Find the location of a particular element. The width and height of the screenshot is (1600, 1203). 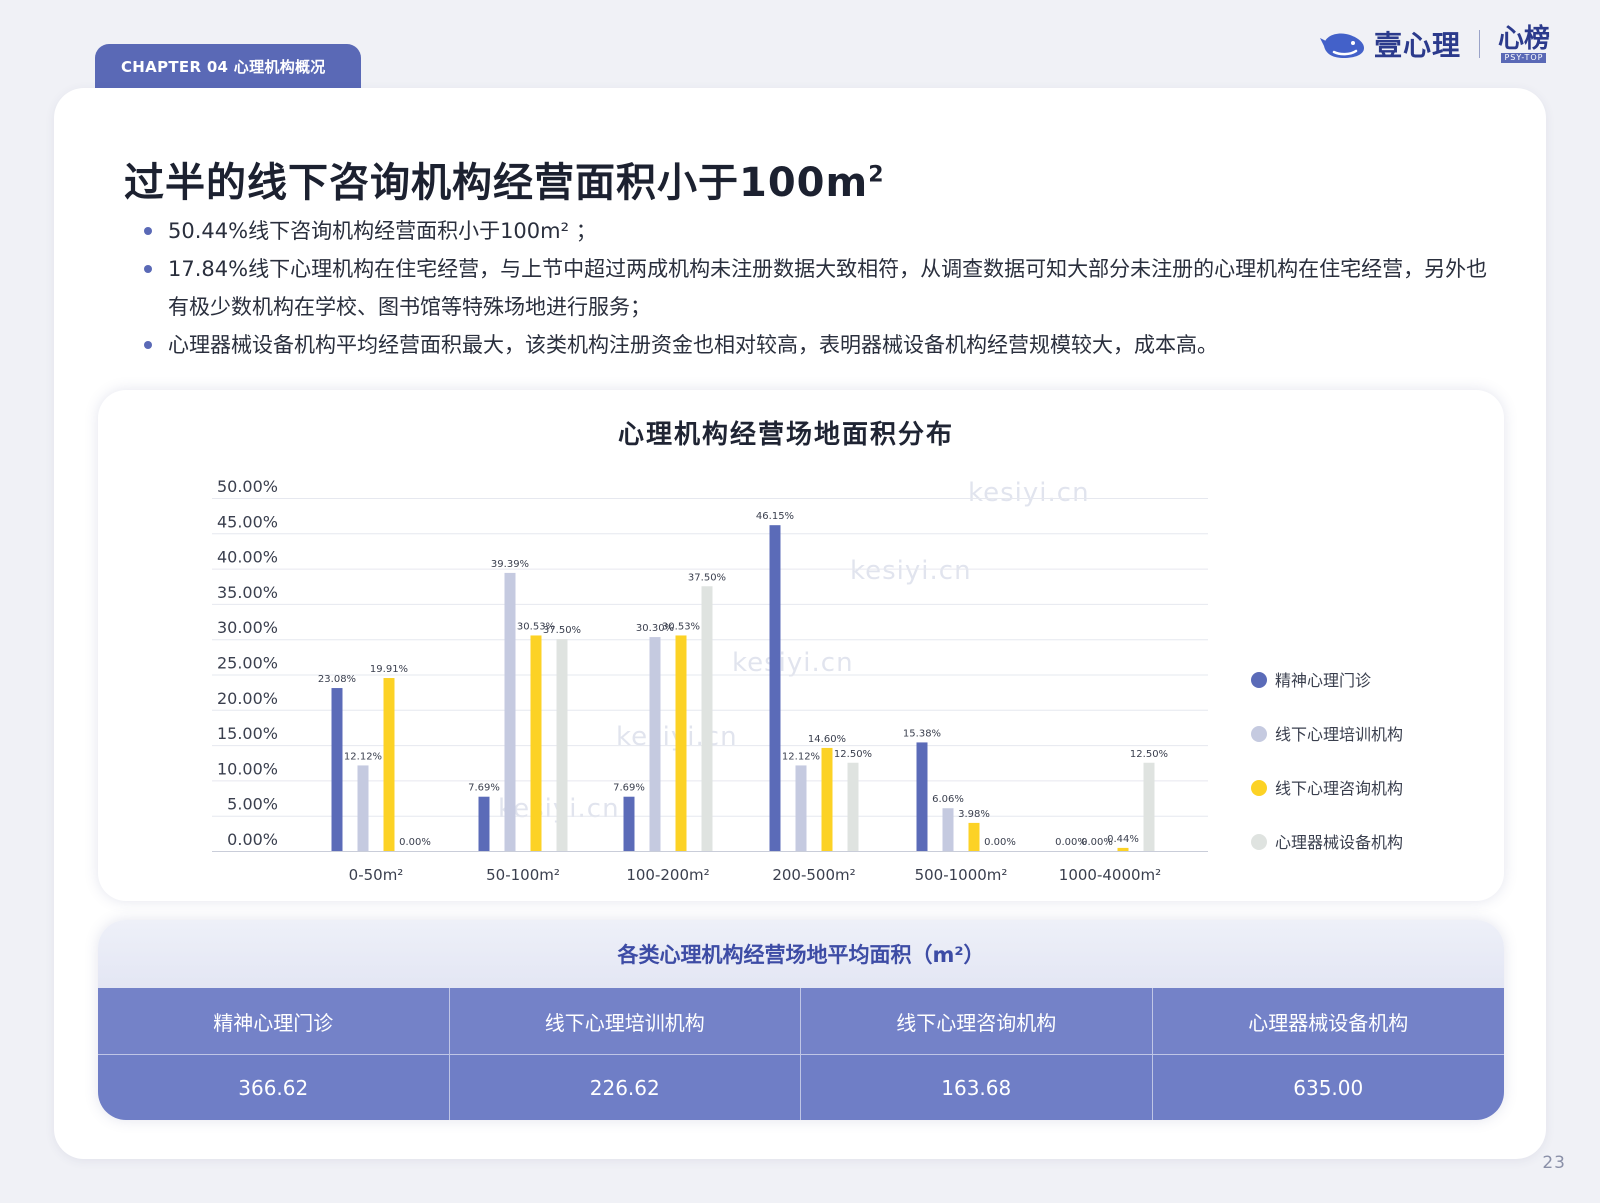

chapter-tab: CHAPTER 04 心理机构概况 is located at coordinates (228, 66).